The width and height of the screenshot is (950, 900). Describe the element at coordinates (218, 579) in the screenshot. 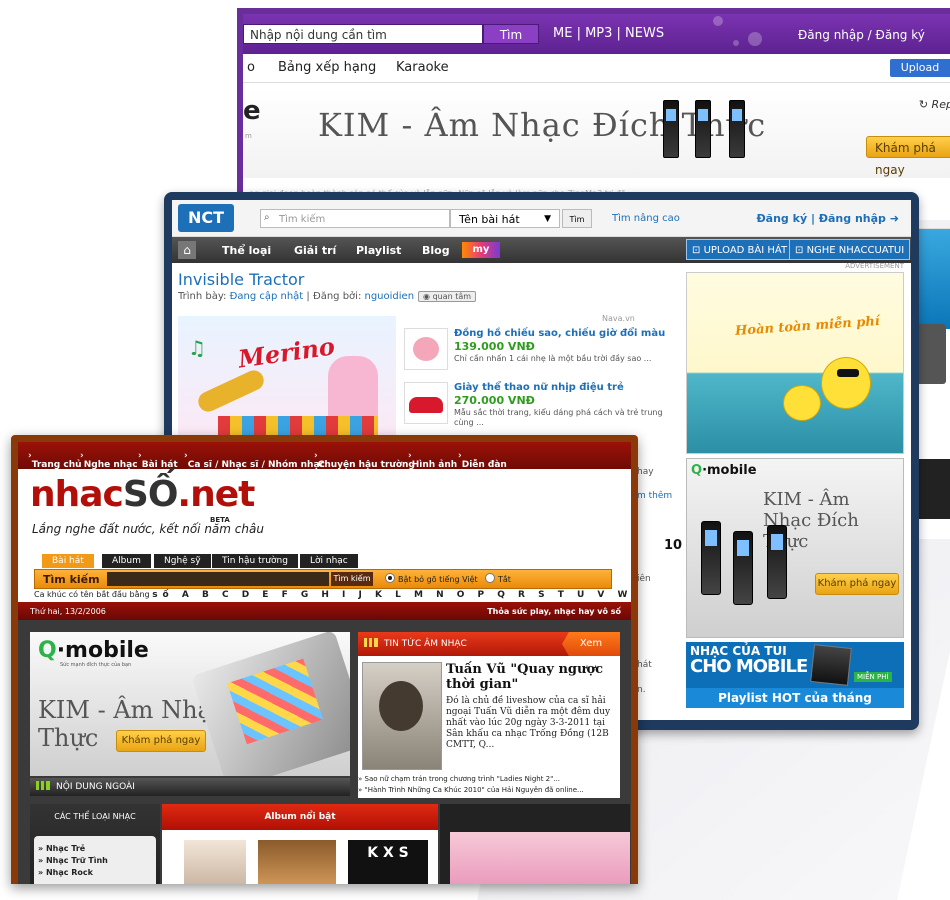

I see `nhacso-search-input` at that location.